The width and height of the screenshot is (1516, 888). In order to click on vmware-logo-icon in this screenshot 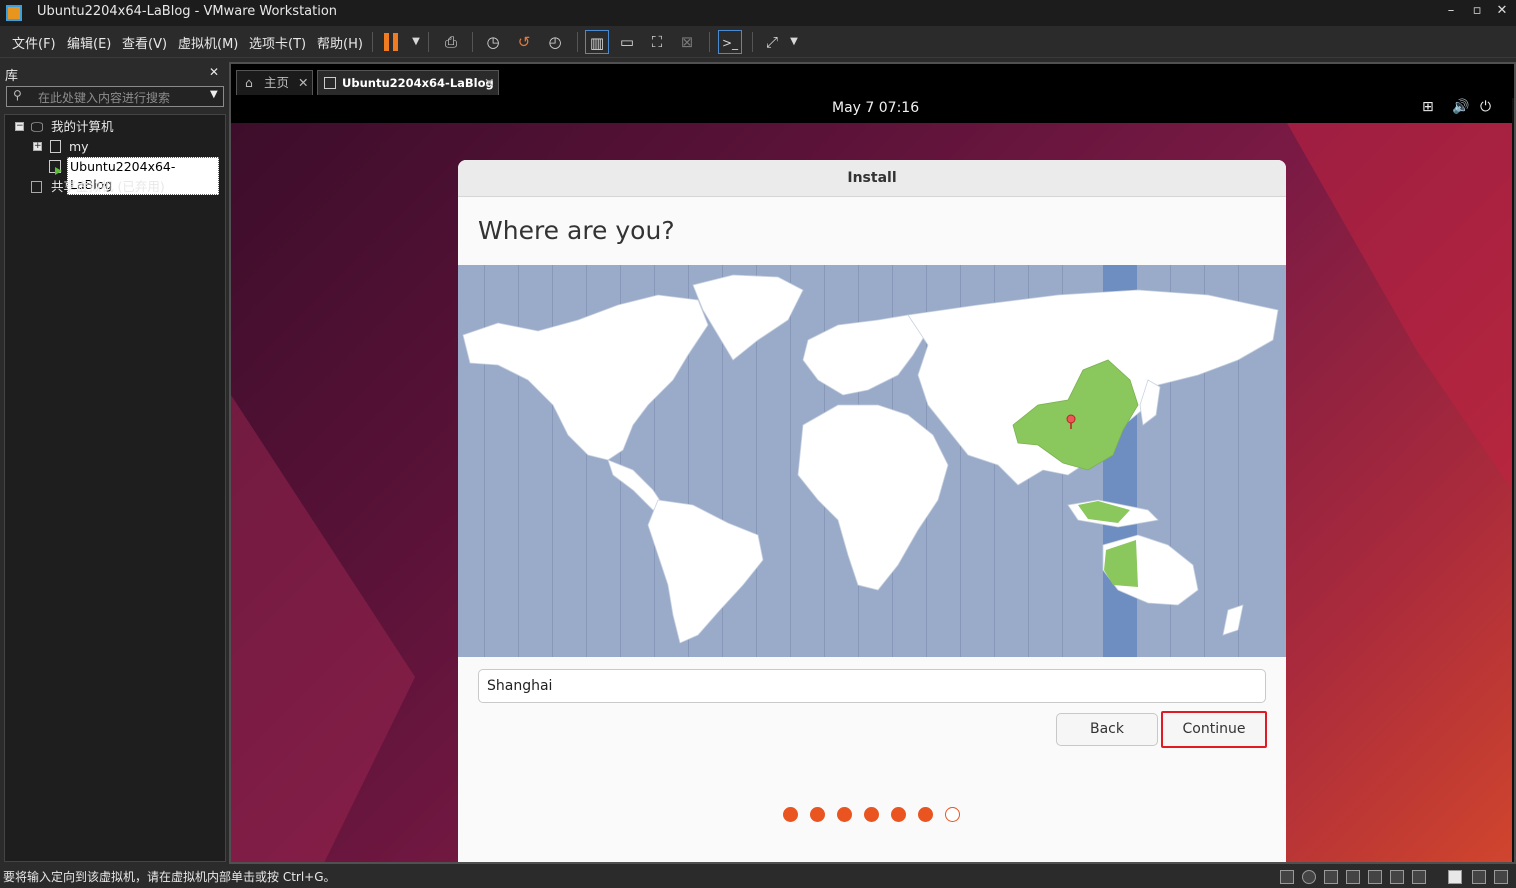, I will do `click(14, 13)`.